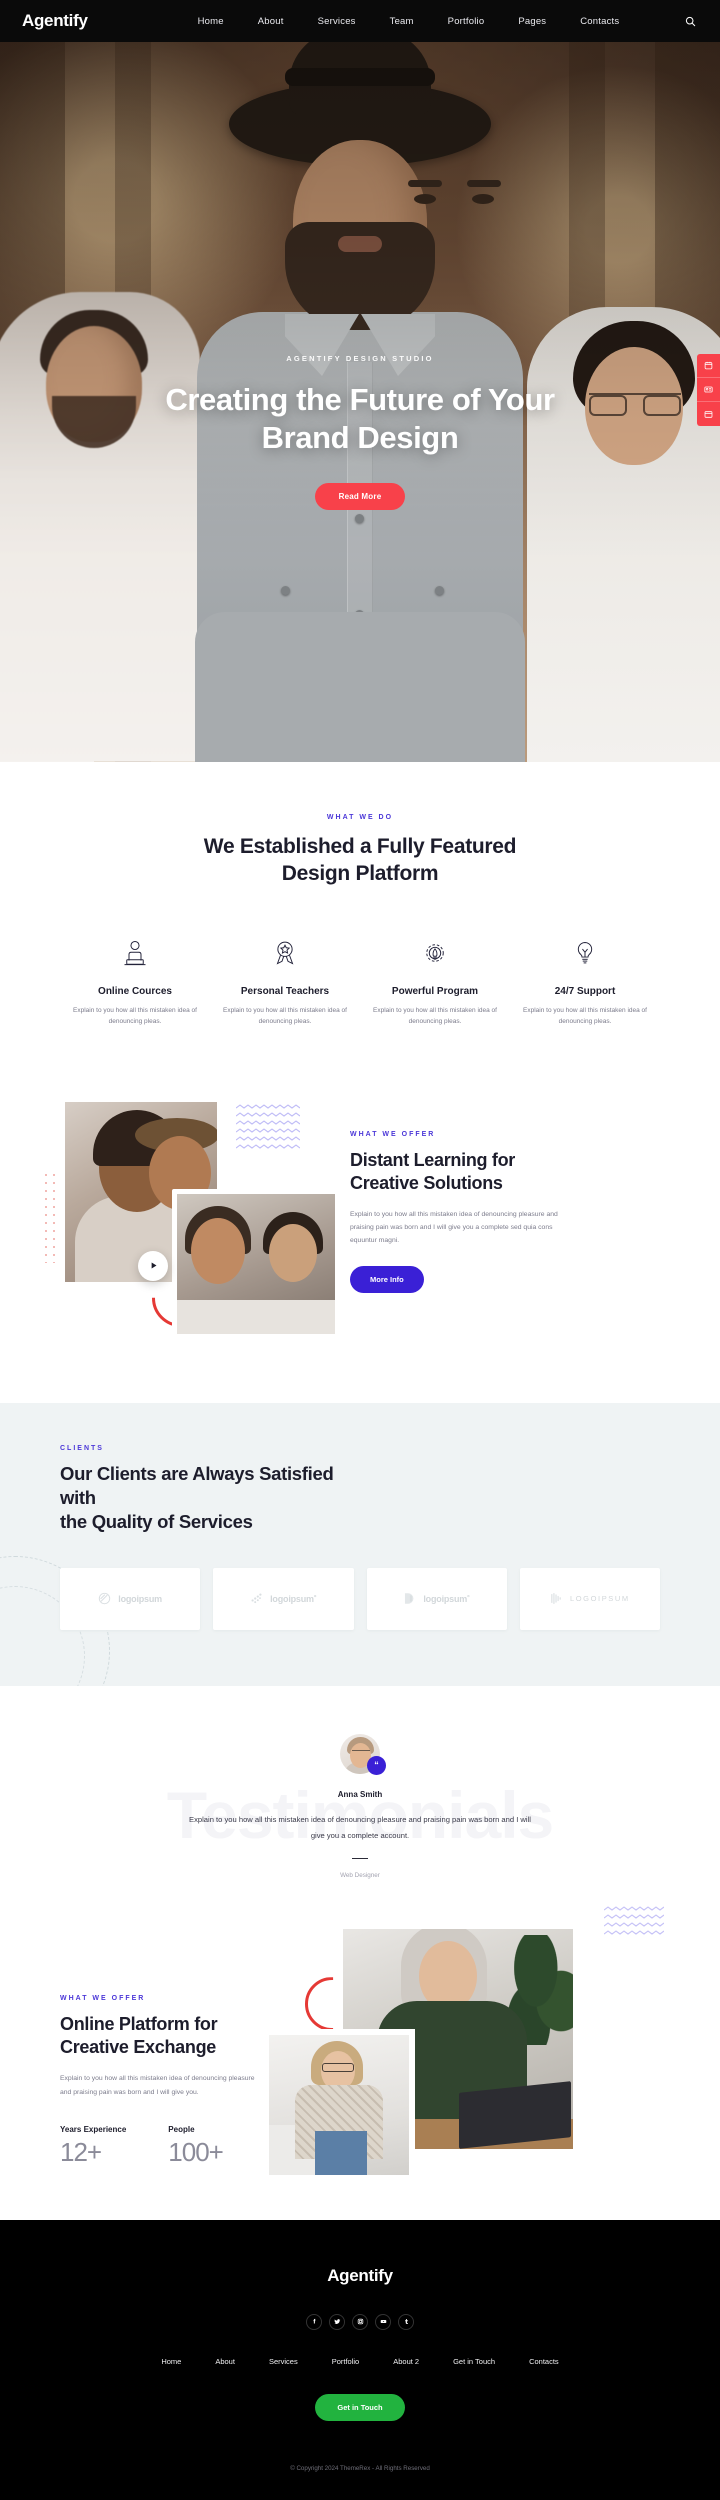 The image size is (720, 2500). Describe the element at coordinates (314, 2321) in the screenshot. I see `facebook-icon` at that location.